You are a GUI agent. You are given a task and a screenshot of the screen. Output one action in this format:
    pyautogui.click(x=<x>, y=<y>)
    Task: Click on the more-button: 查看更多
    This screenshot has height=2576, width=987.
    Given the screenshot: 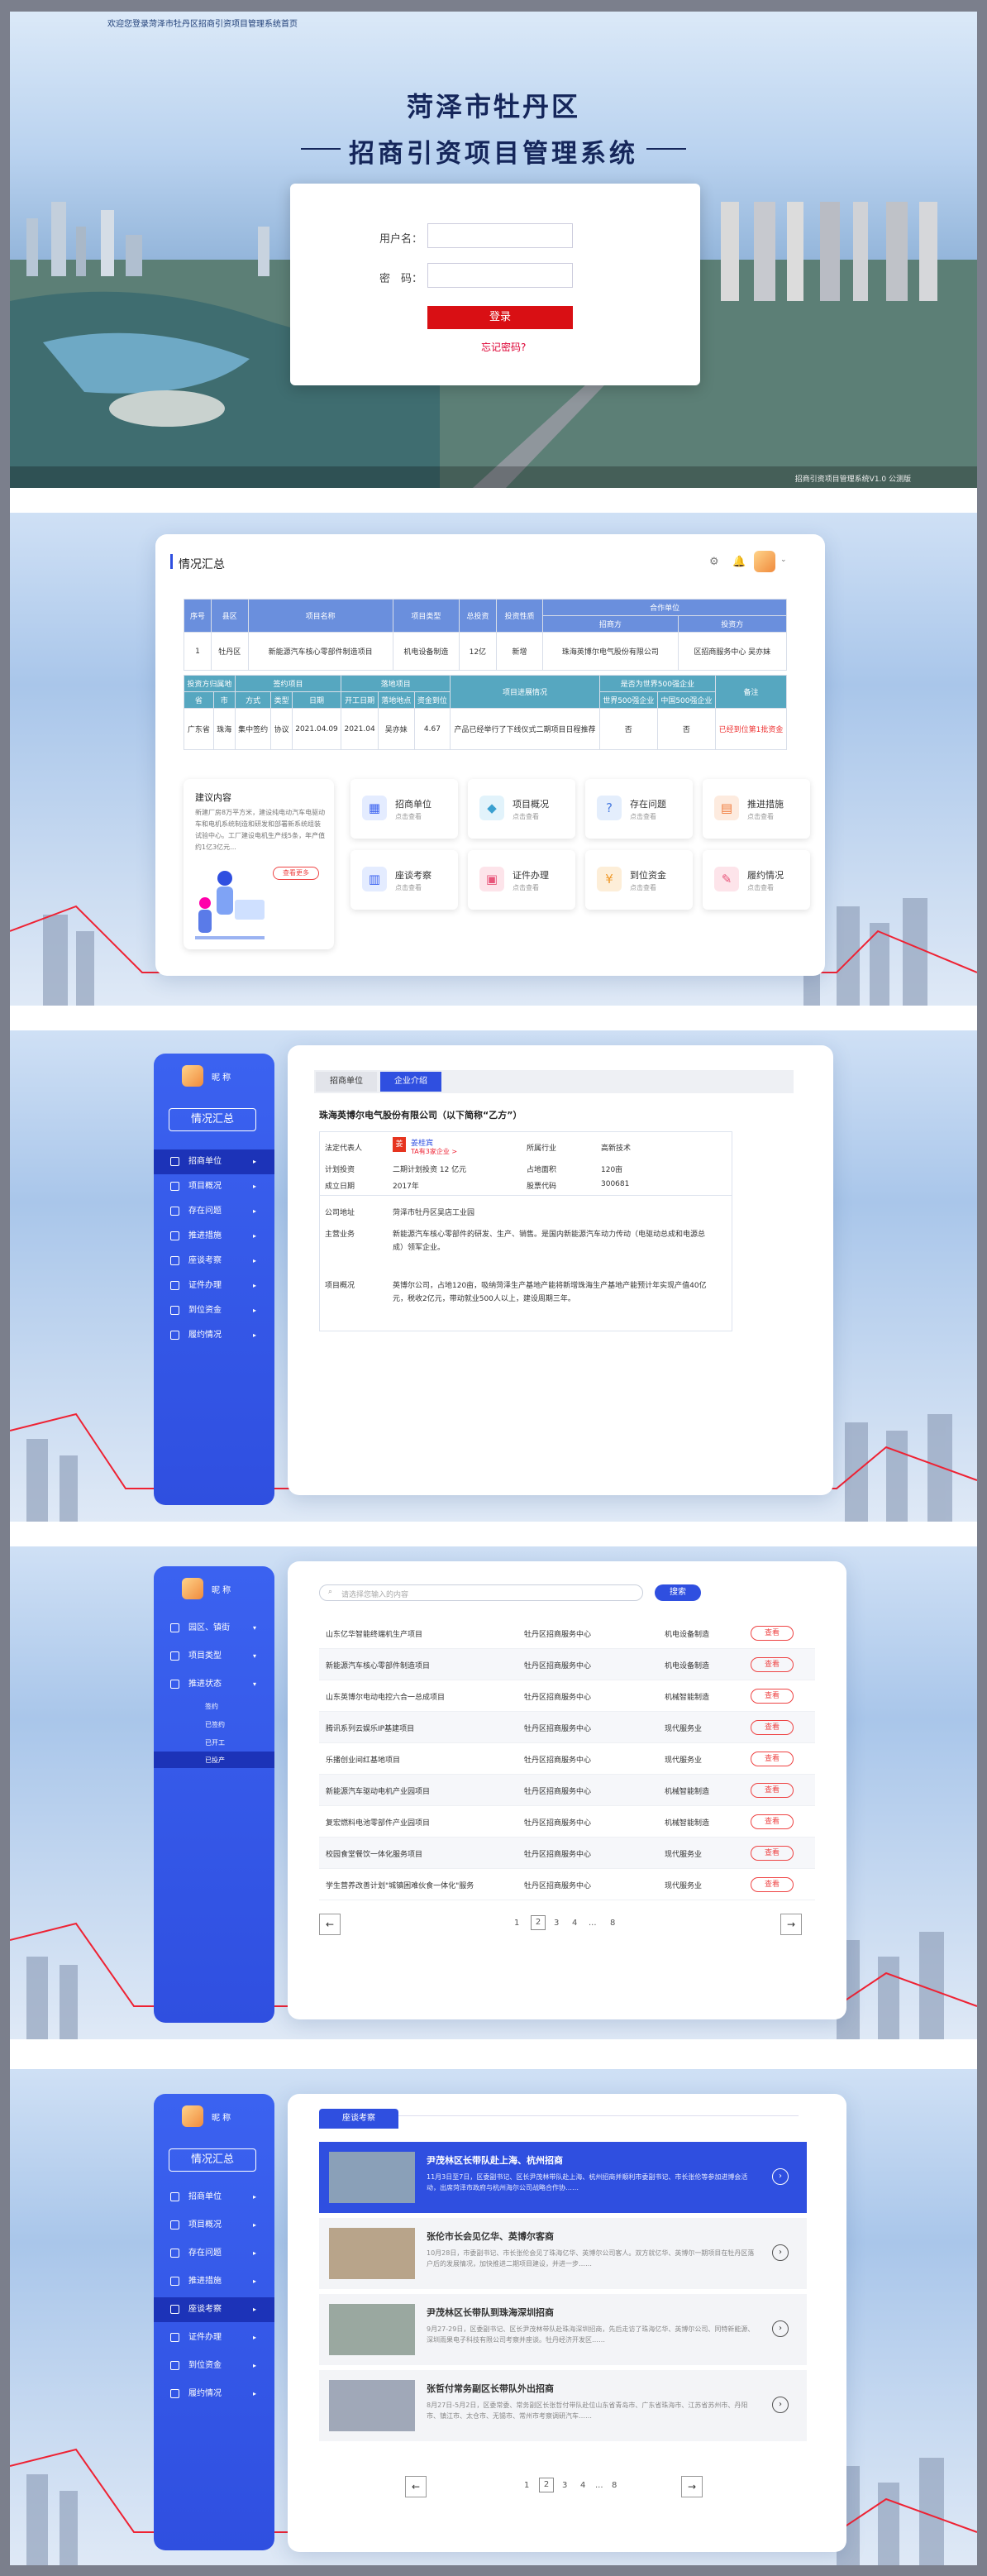 What is the action you would take?
    pyautogui.click(x=296, y=874)
    